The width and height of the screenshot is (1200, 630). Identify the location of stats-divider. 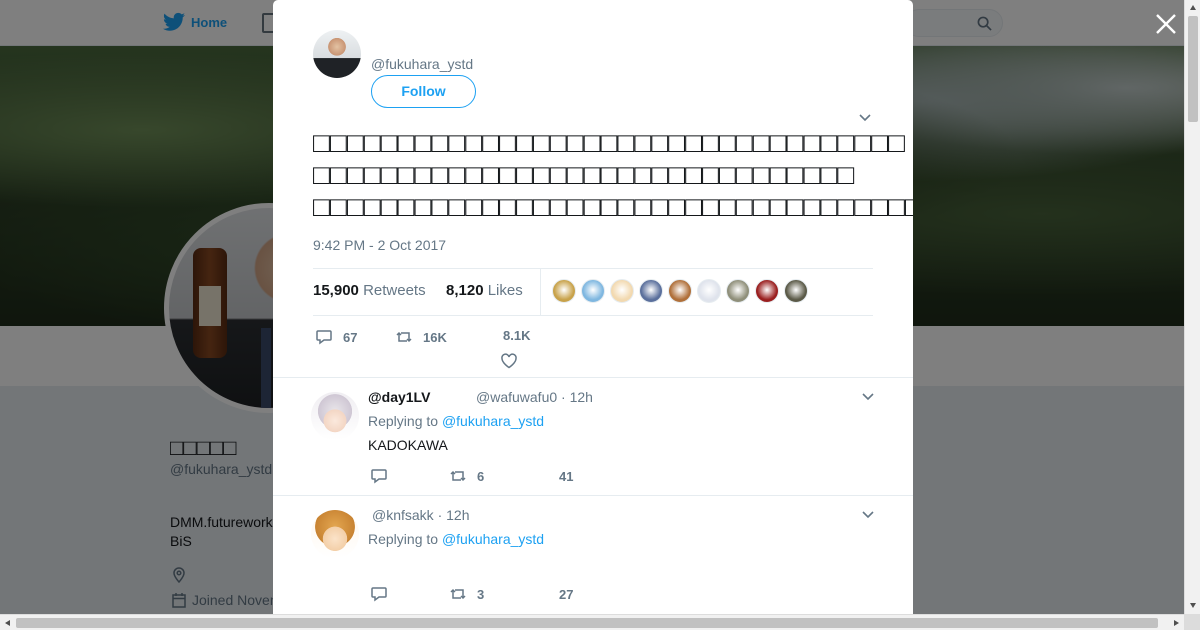
(540, 292).